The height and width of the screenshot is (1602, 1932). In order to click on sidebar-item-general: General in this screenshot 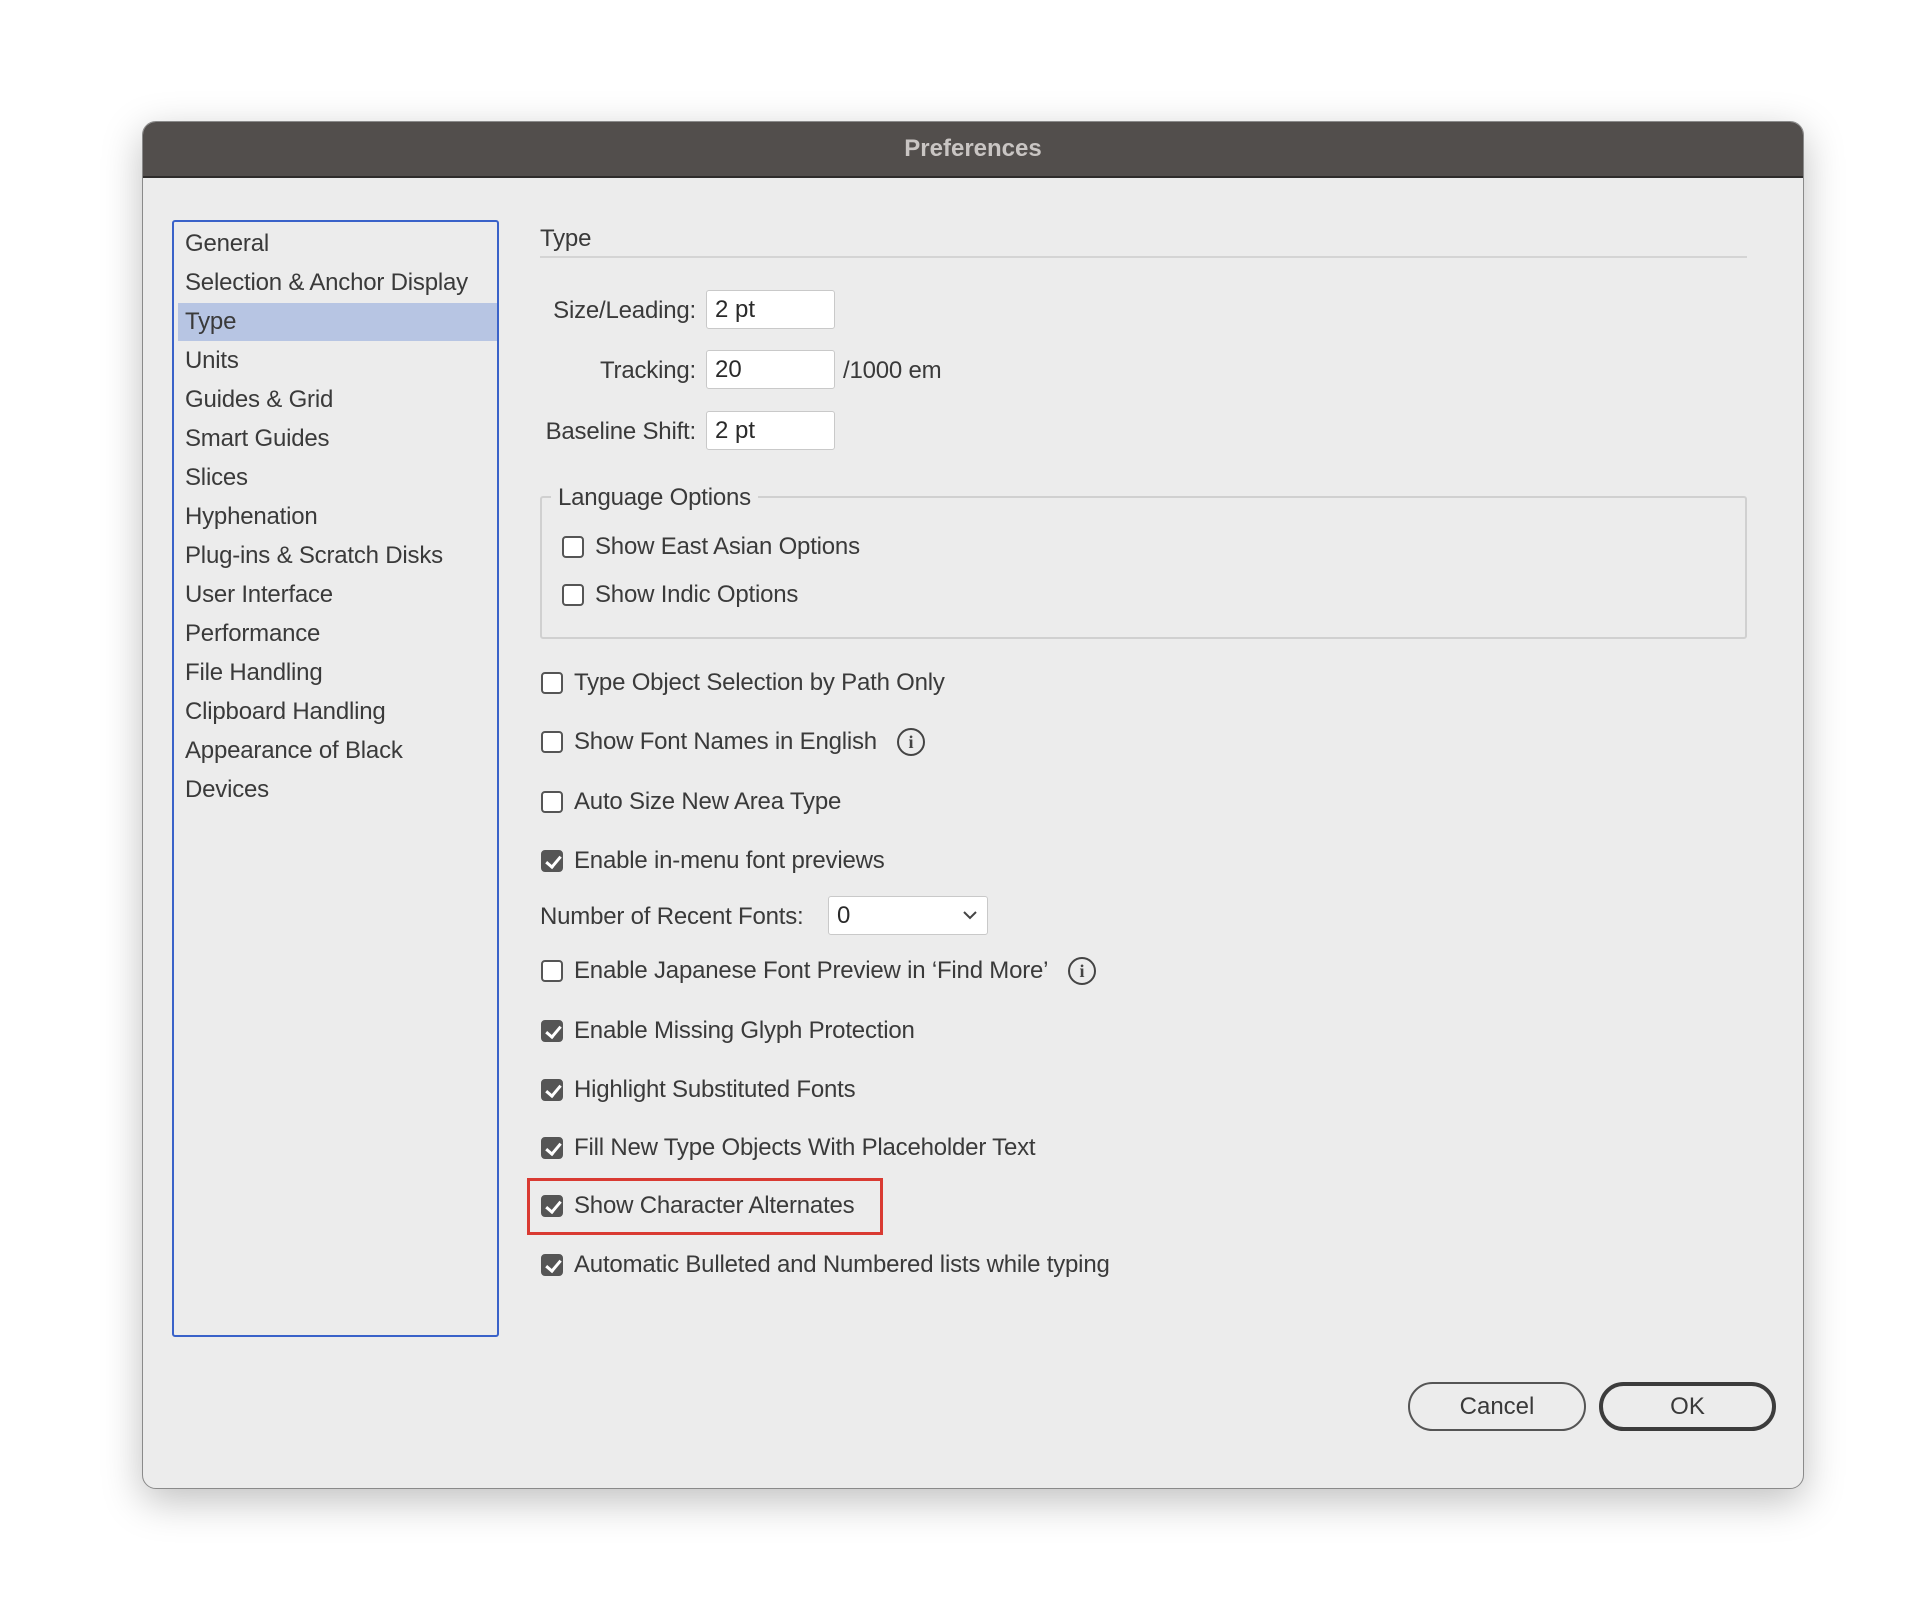, I will do `click(337, 244)`.